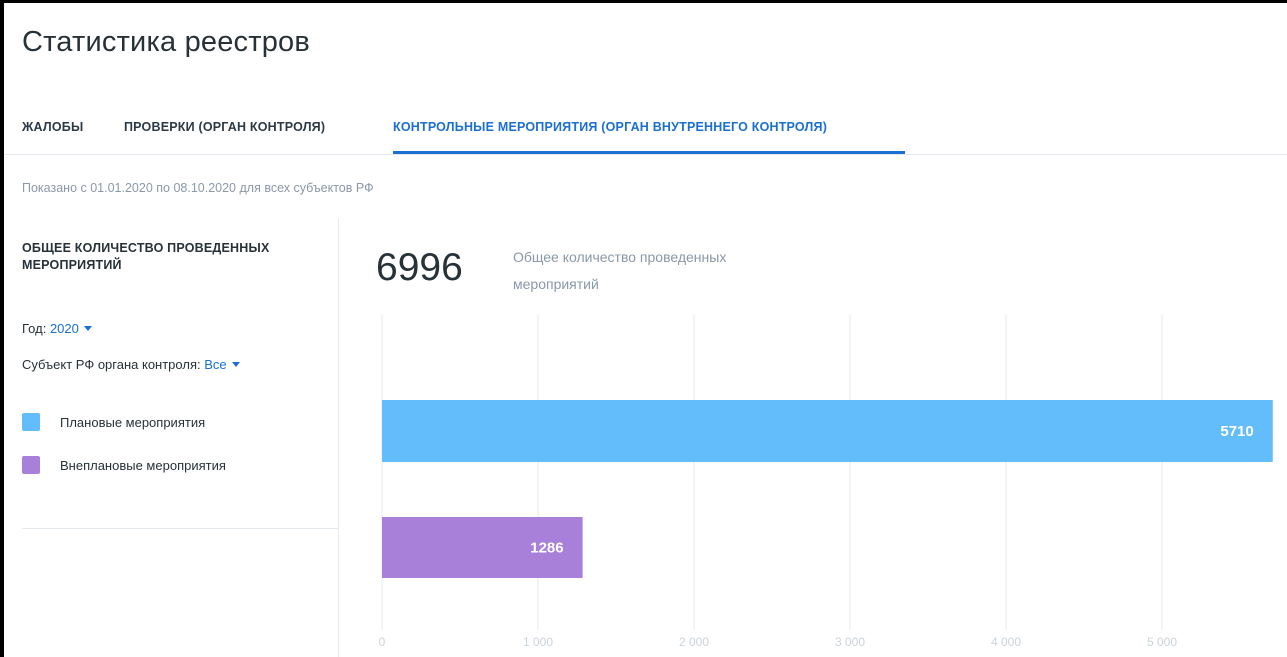 This screenshot has height=657, width=1287. What do you see at coordinates (546, 548) in the screenshot?
I see `bar-value-unplanned: 1286` at bounding box center [546, 548].